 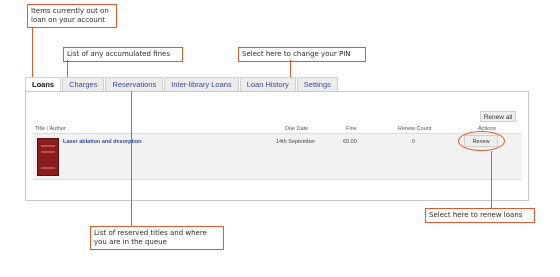 I want to click on column-header-title-author: Title / Author, so click(x=50, y=129).